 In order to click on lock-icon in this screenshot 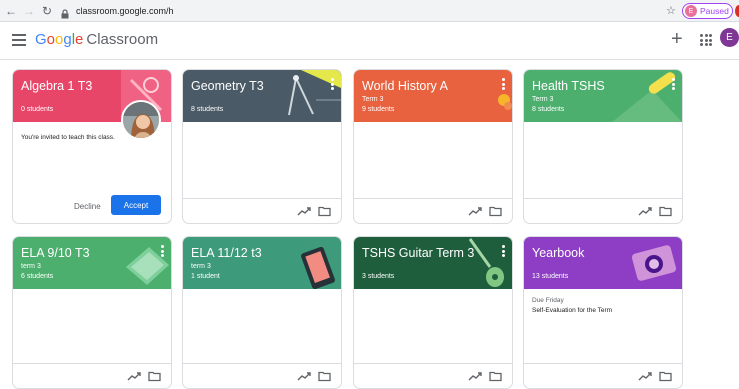, I will do `click(65, 12)`.